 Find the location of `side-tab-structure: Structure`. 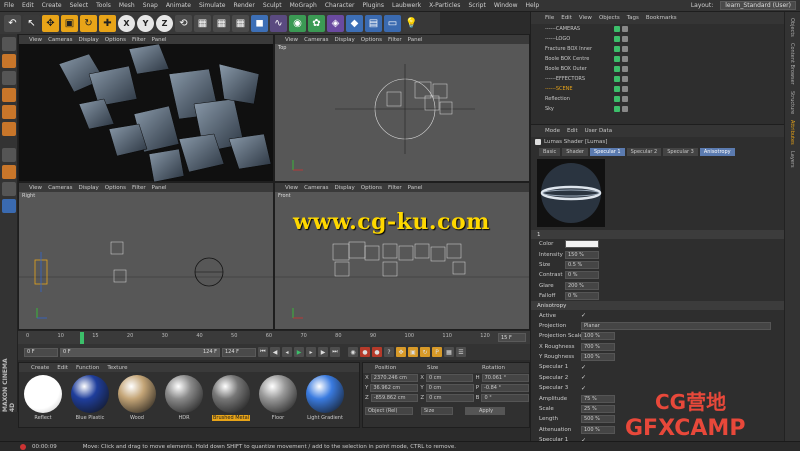

side-tab-structure: Structure is located at coordinates (792, 102).